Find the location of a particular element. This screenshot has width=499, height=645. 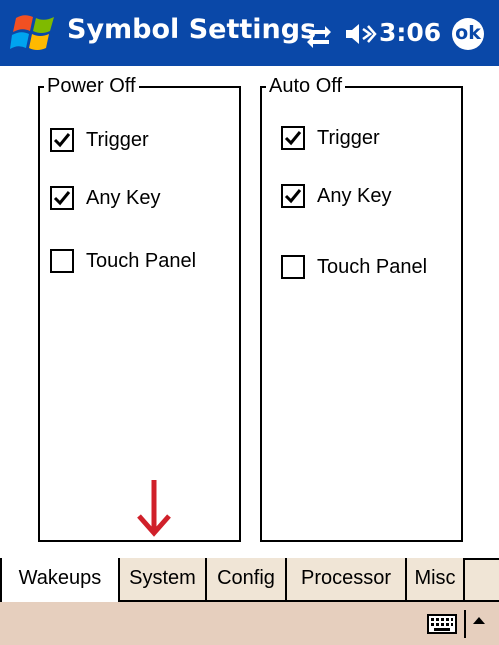

connectivity-icon is located at coordinates (319, 35).